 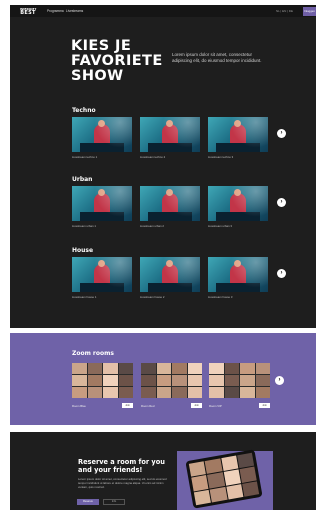 I want to click on hero-title-line: SHOW, so click(x=97, y=76).